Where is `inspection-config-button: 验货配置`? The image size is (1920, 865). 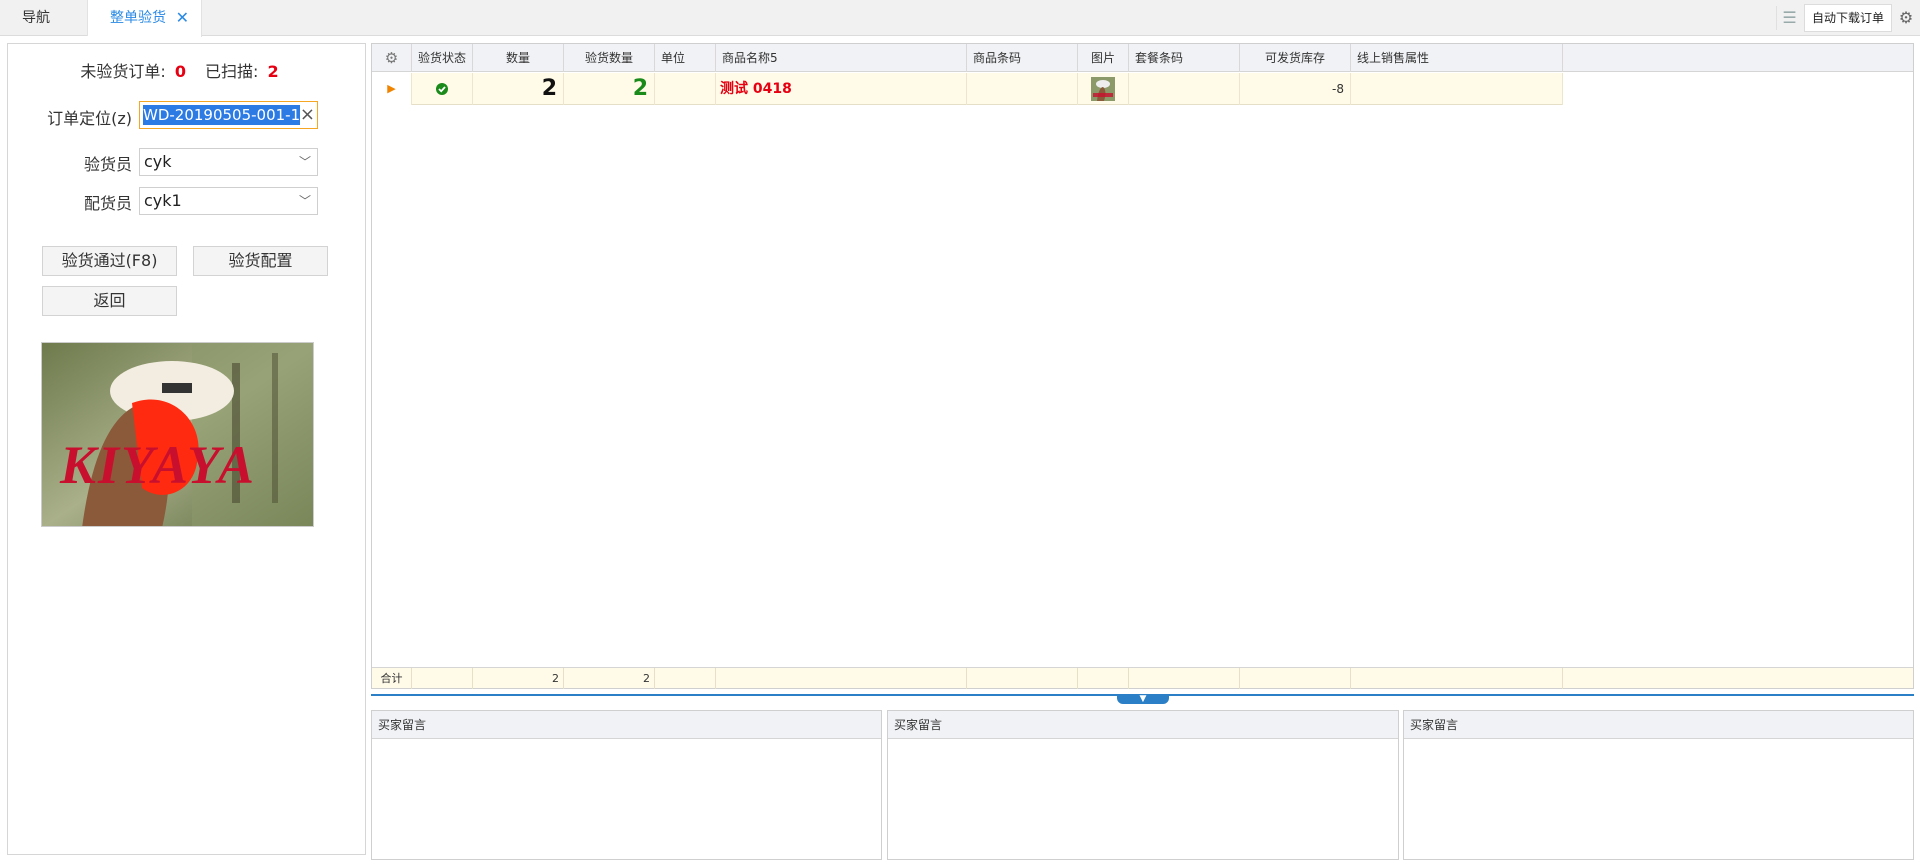 inspection-config-button: 验货配置 is located at coordinates (260, 261).